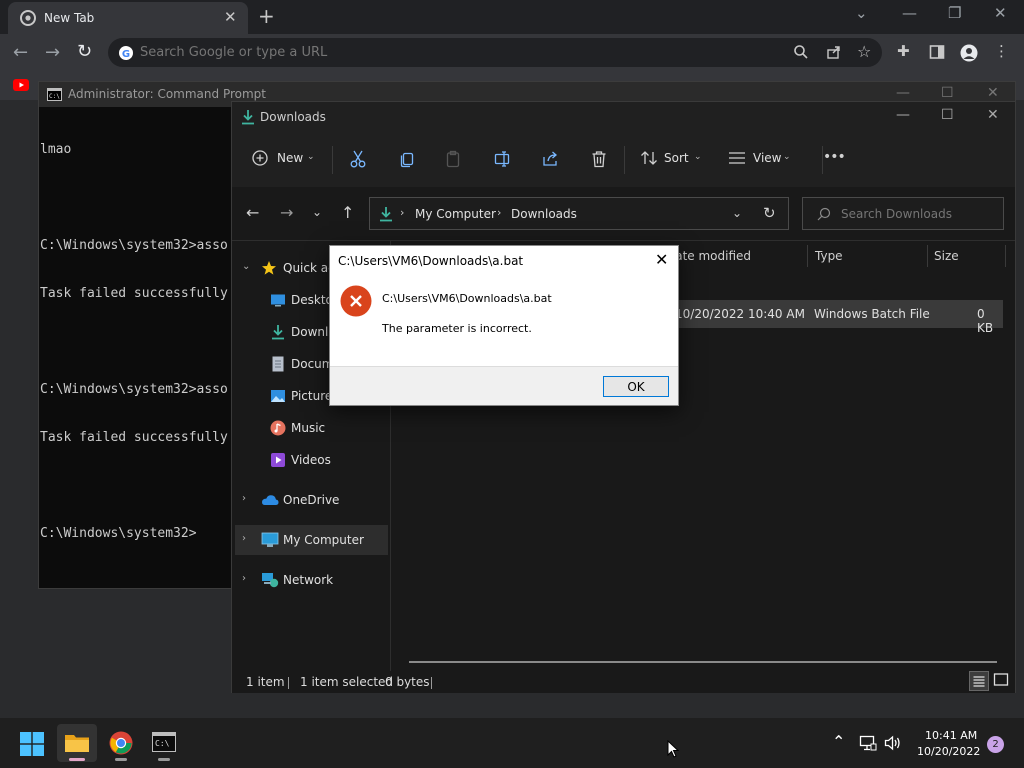  I want to click on dialog-title: C:\Users\VM6\Downloads\a.bat, so click(431, 261).